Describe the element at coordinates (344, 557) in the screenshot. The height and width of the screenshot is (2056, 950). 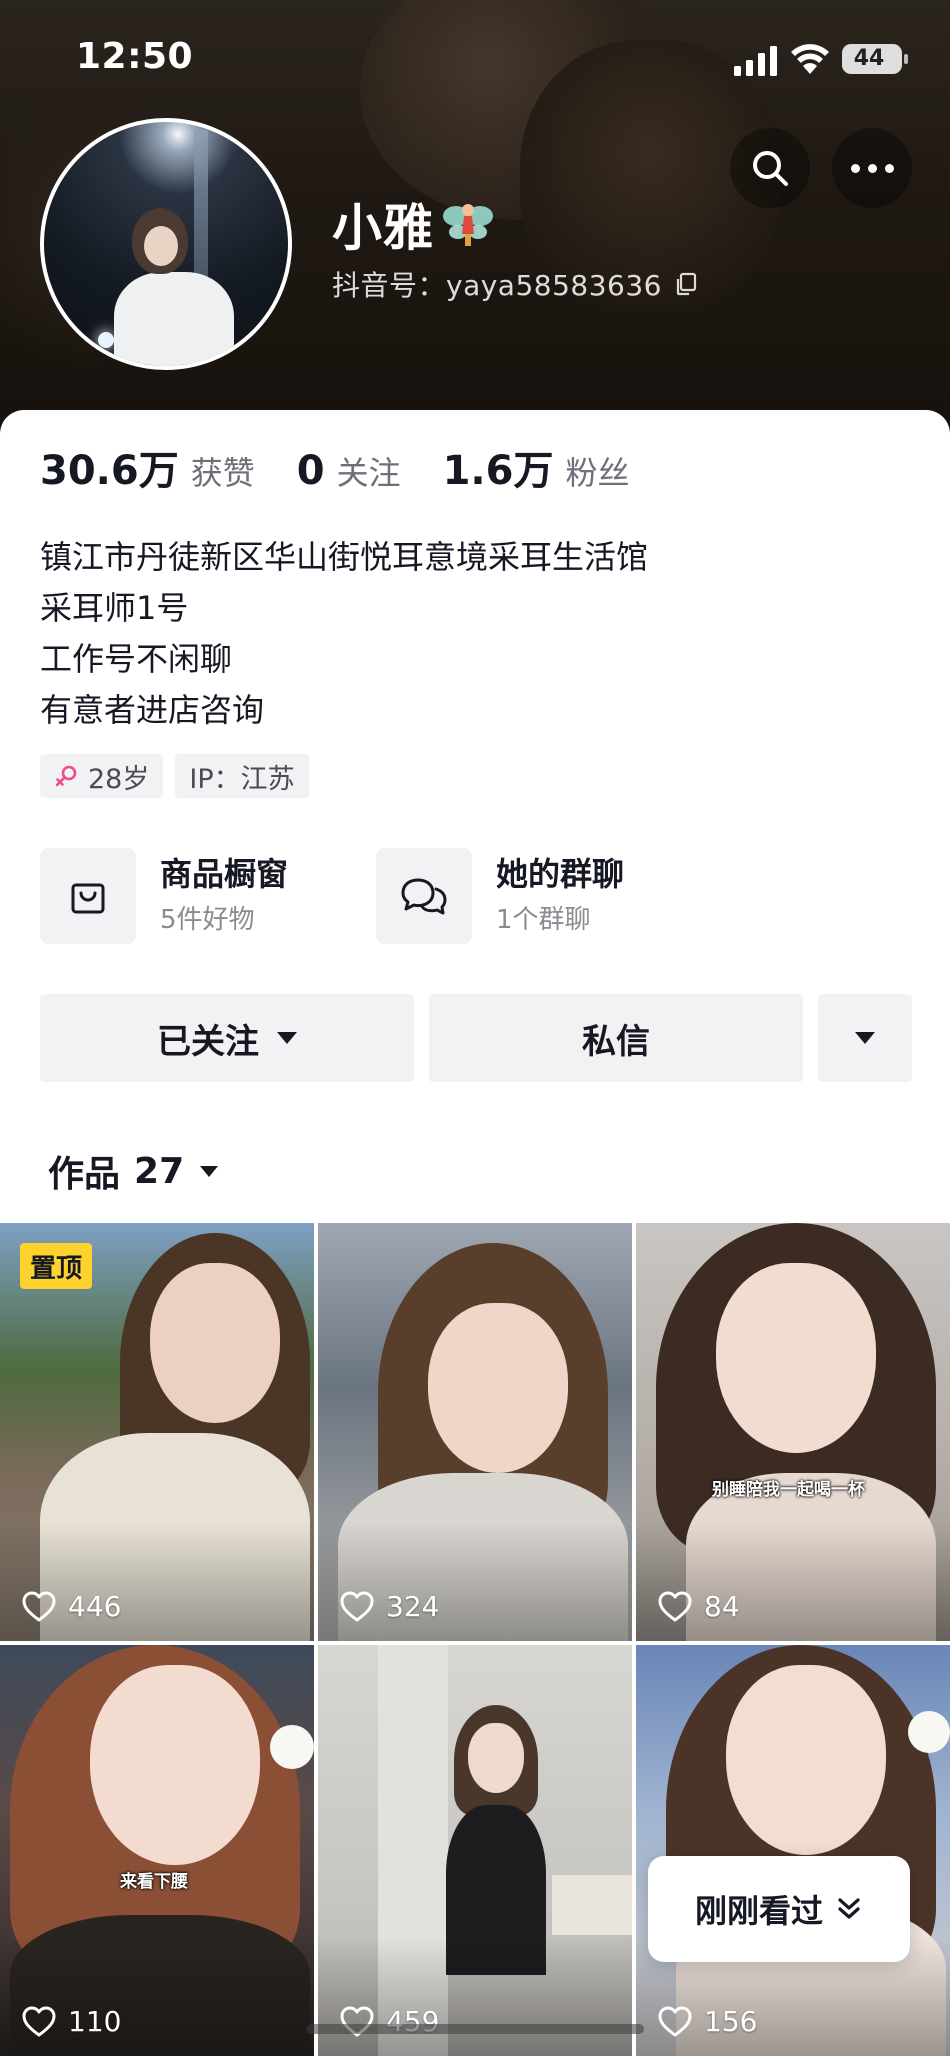
I see `bio-line: 镇江市丹徒新区华山街悦耳意境采耳生活馆` at that location.